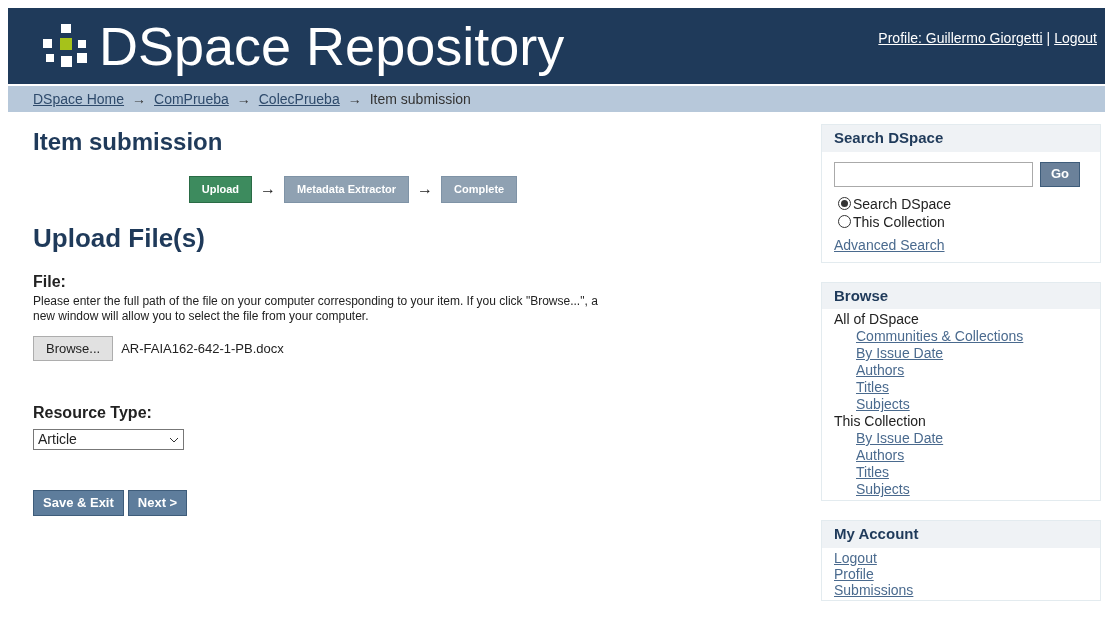 The height and width of the screenshot is (630, 1113). I want to click on help-text: Please enter the full path of the file on your computer corresponding to your item. If you click "Browse...", a new window will allow you to select the file from your computer., so click(316, 308).